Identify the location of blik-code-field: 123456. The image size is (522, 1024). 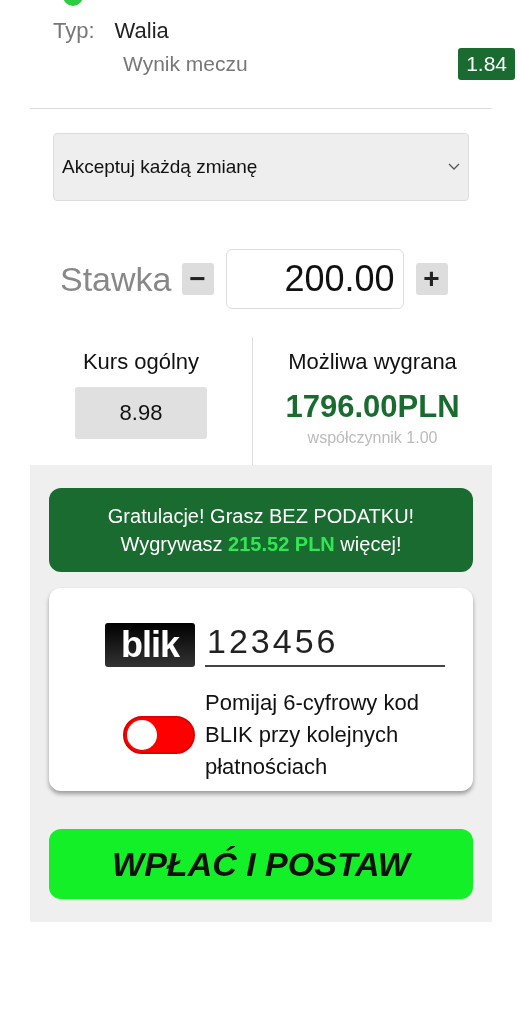
(325, 644).